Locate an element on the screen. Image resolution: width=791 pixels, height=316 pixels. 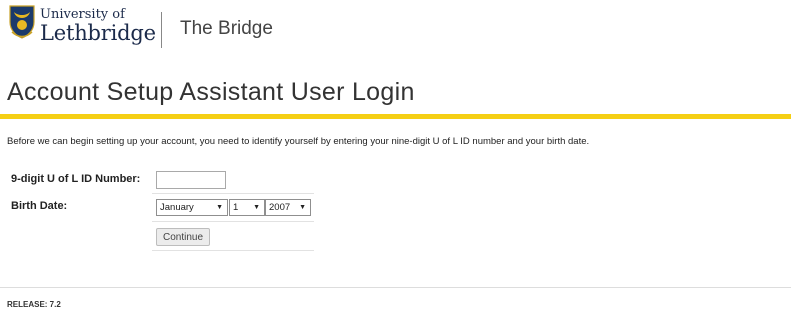
birth-month-value: January is located at coordinates (177, 207).